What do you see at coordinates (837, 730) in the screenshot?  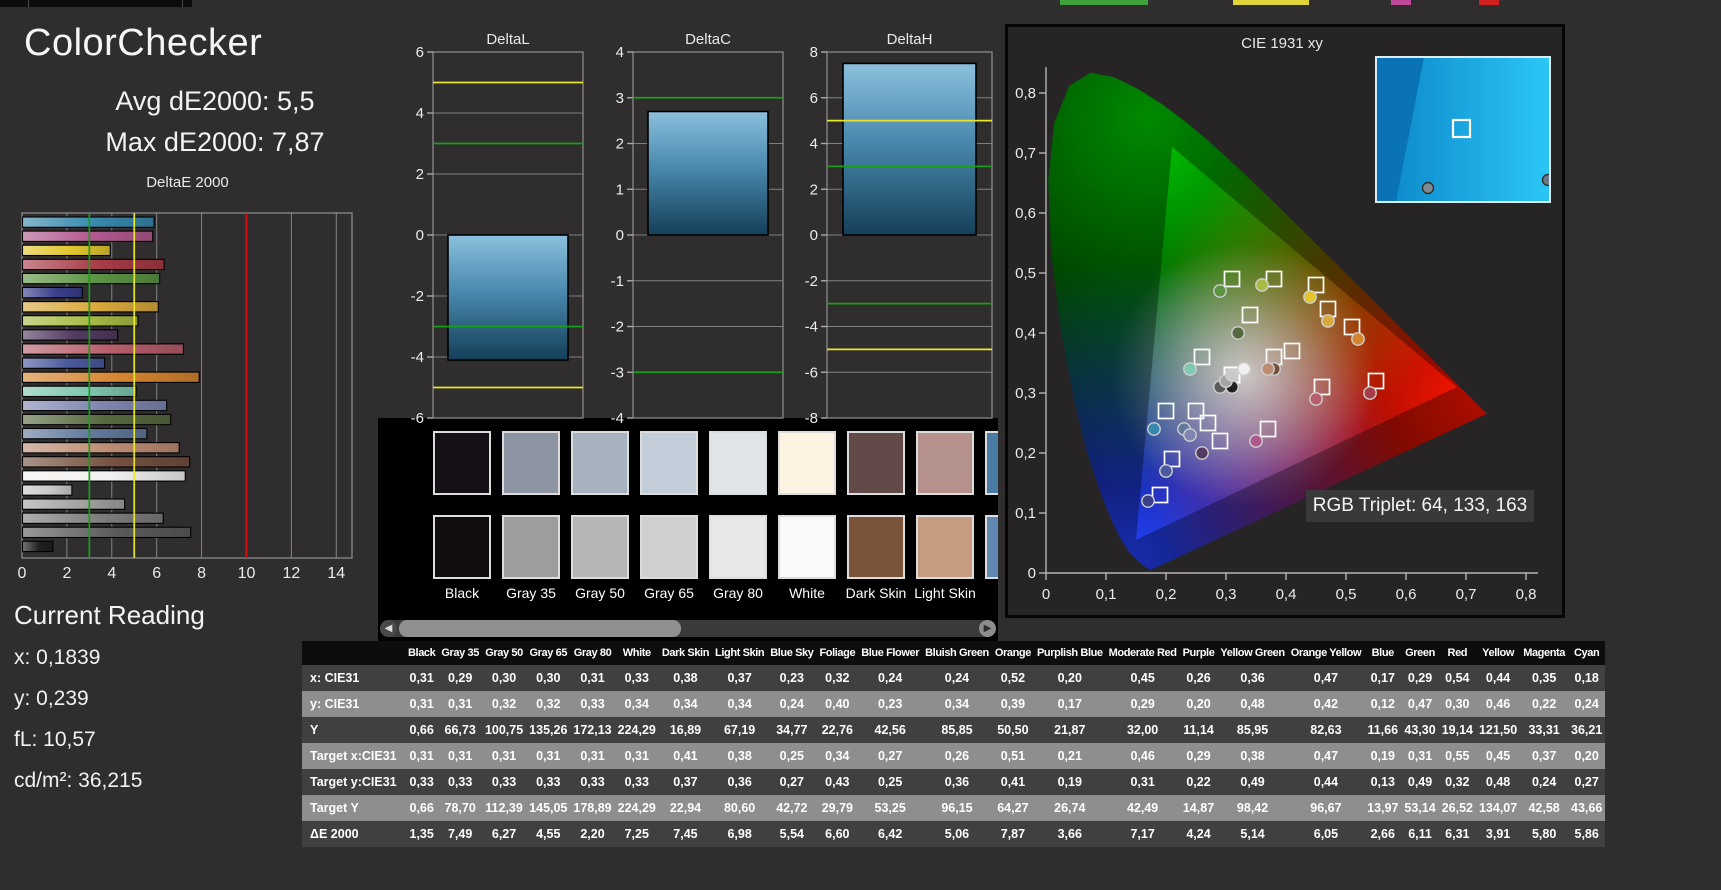 I see `table-cell: 22,76` at bounding box center [837, 730].